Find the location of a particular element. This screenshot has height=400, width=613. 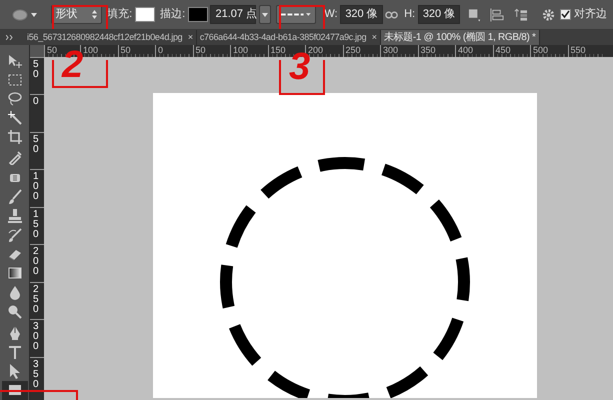

type-icon is located at coordinates (15, 352).